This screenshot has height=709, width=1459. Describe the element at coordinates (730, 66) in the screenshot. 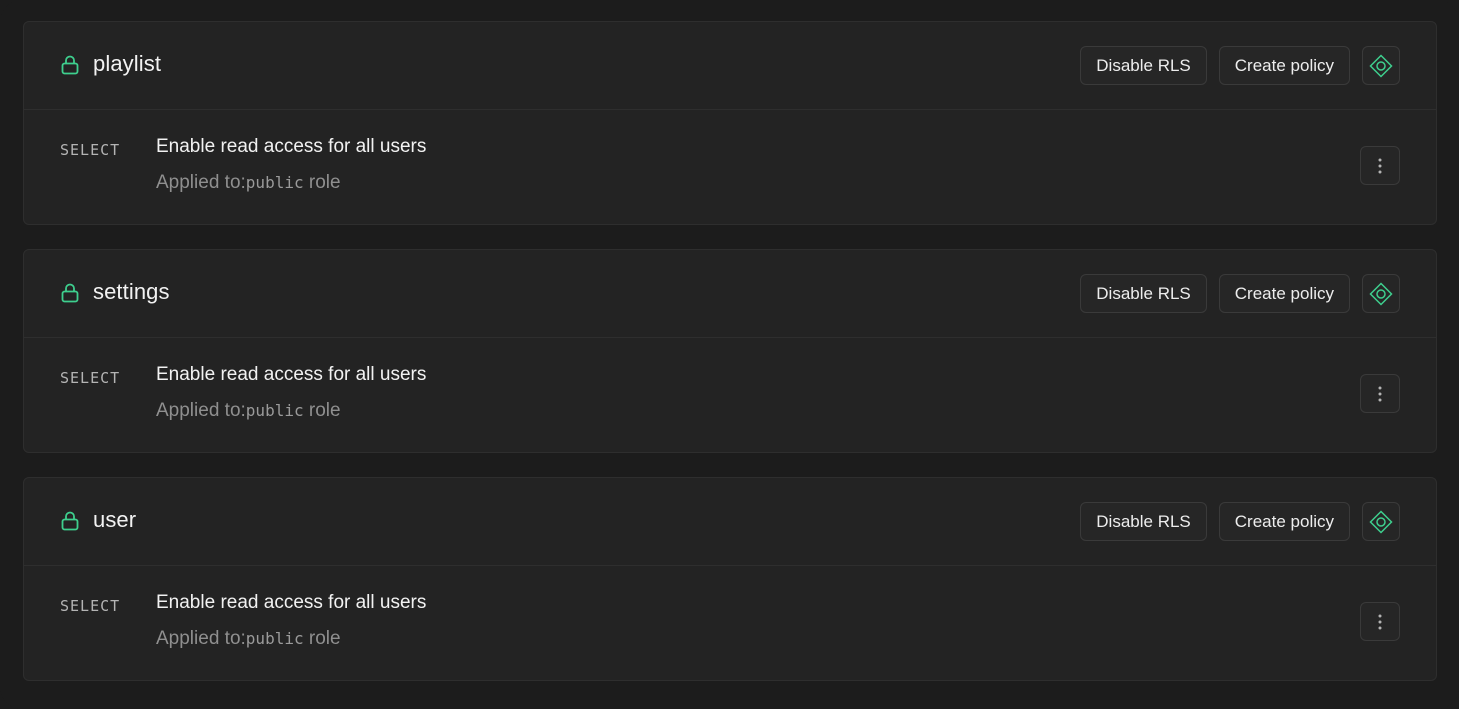

I see `table-card-header: playlist Disable RLS Create policy` at that location.